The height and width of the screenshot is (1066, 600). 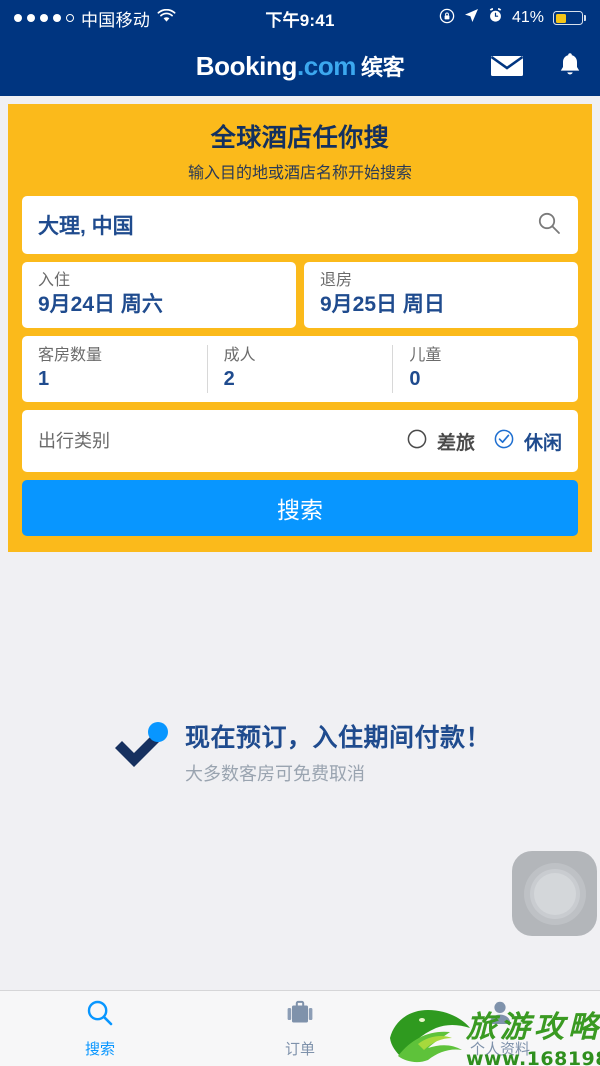 I want to click on alarm-clock-icon, so click(x=495, y=18).